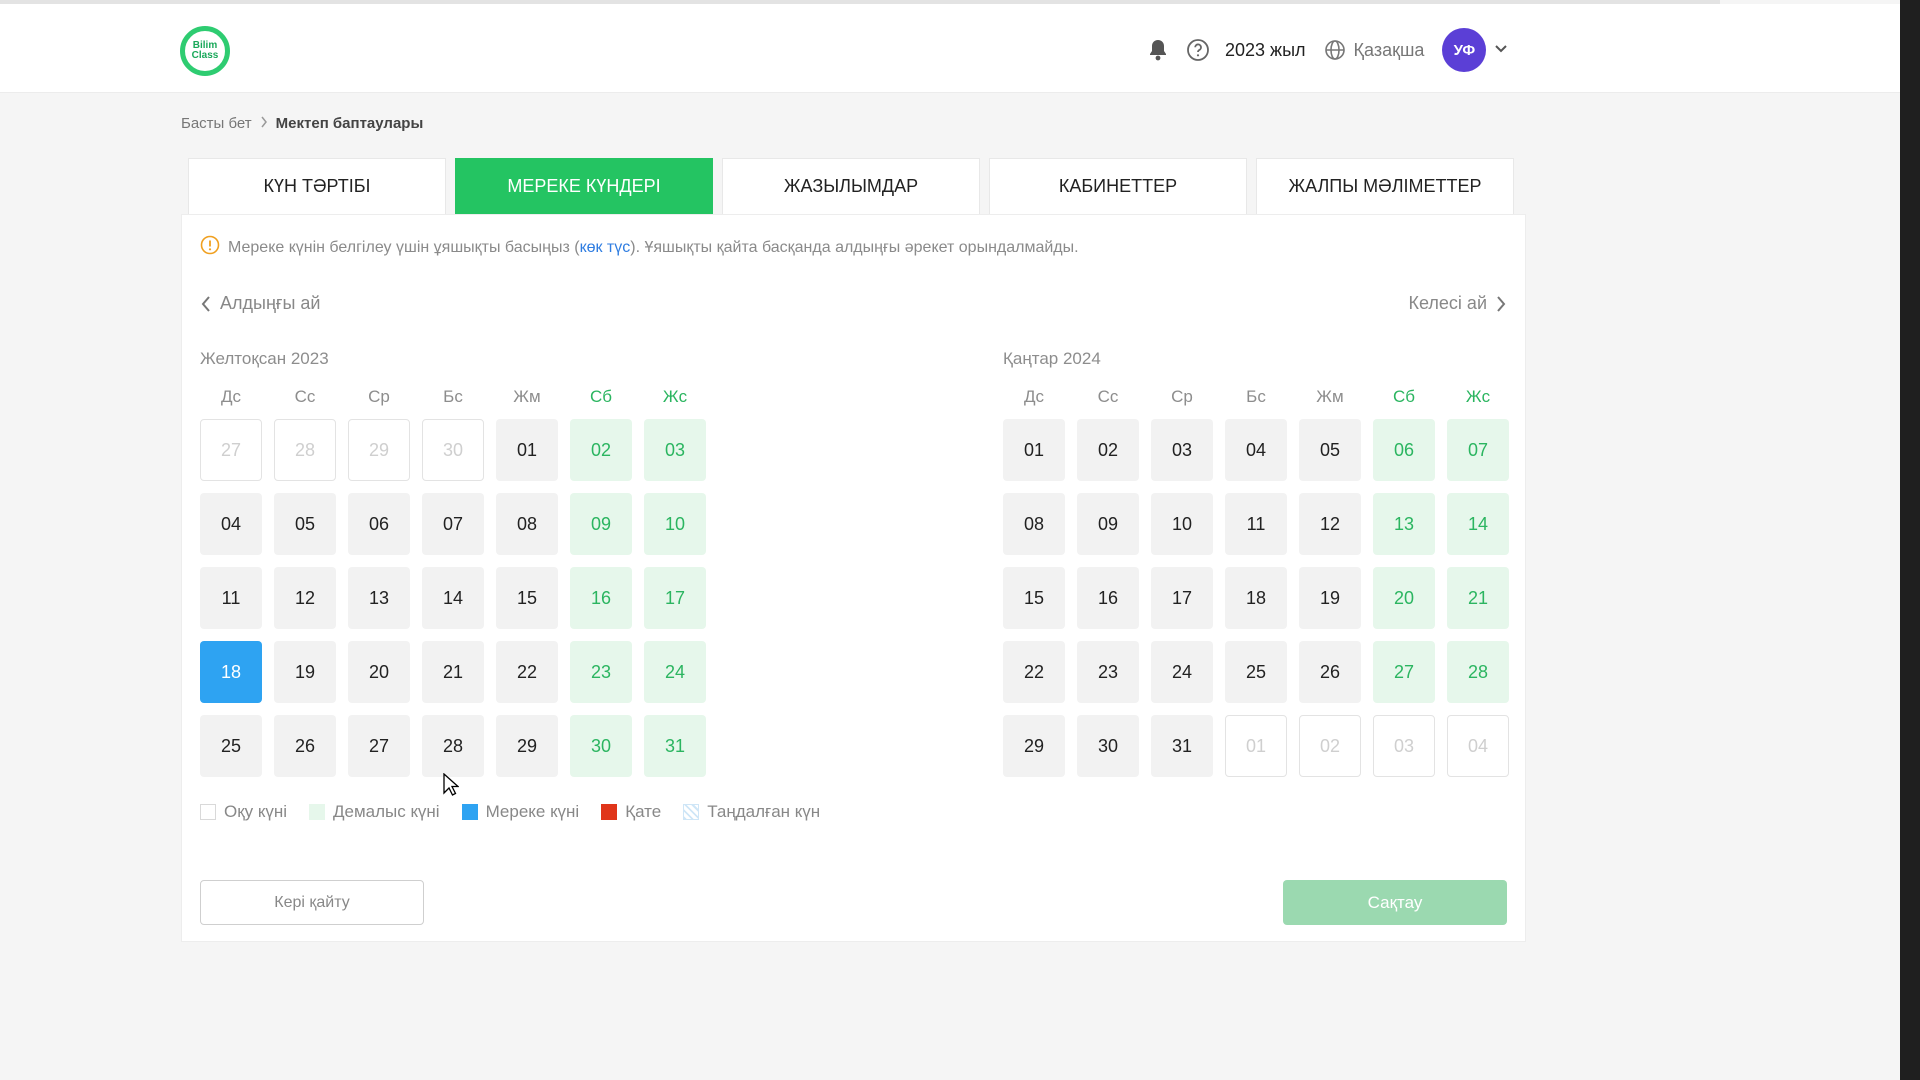 This screenshot has height=1080, width=1920. What do you see at coordinates (1403, 396) in the screenshot?
I see `weekday-label: Сб` at bounding box center [1403, 396].